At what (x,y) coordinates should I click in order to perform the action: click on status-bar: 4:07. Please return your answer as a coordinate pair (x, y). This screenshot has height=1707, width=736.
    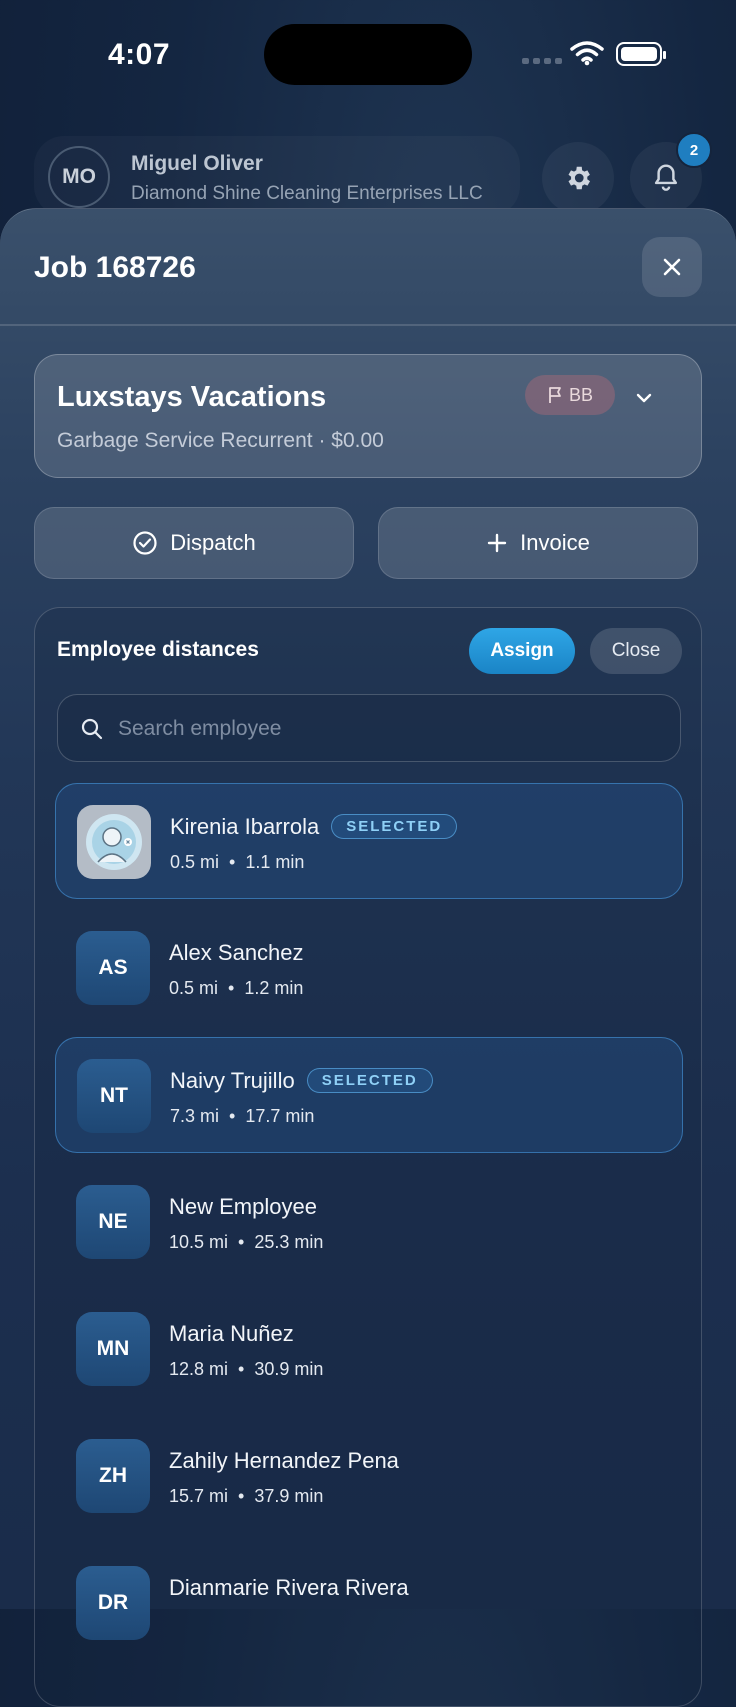
    Looking at the image, I should click on (368, 55).